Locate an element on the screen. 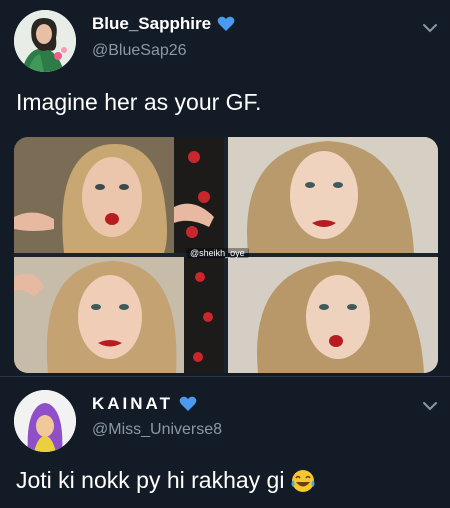 This screenshot has height=508, width=450. tweet-text: Imagine her as your GF. is located at coordinates (139, 102).